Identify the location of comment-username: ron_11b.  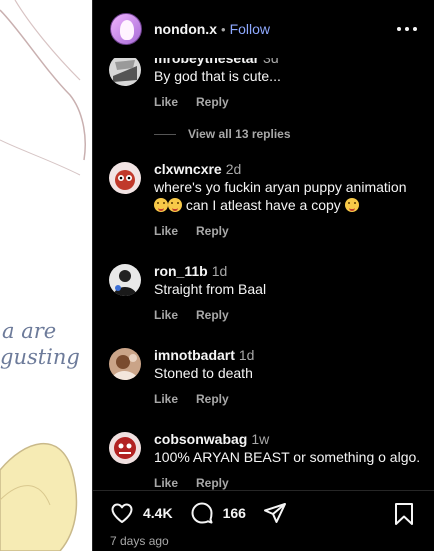
(181, 271).